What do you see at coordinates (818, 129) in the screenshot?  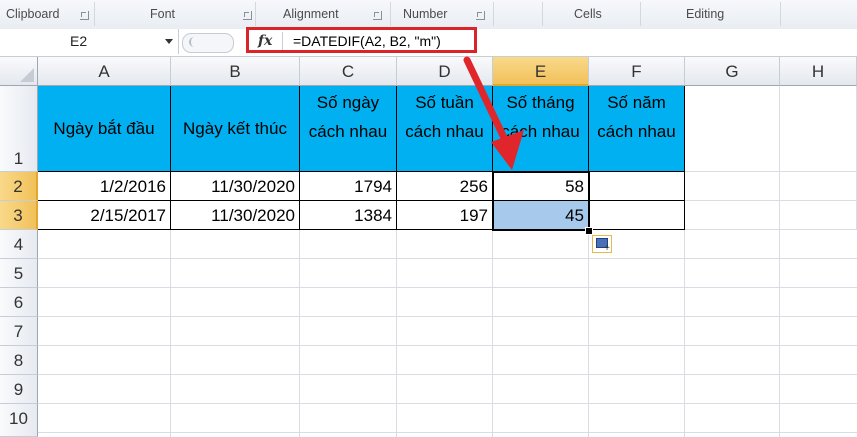 I see `cell-h1` at bounding box center [818, 129].